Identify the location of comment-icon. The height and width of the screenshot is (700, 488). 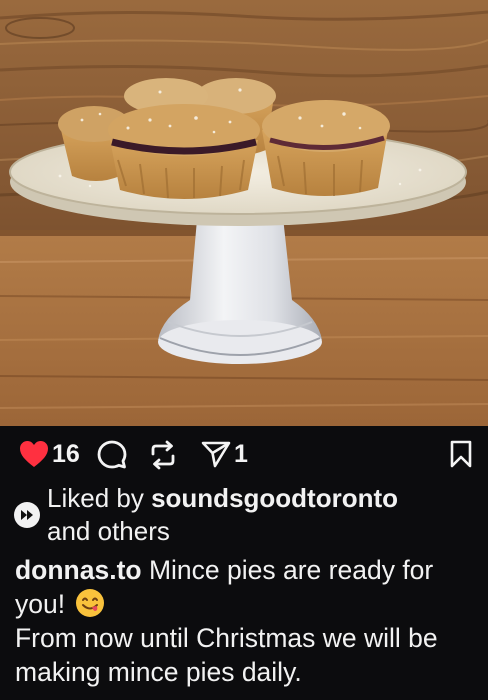
(112, 454).